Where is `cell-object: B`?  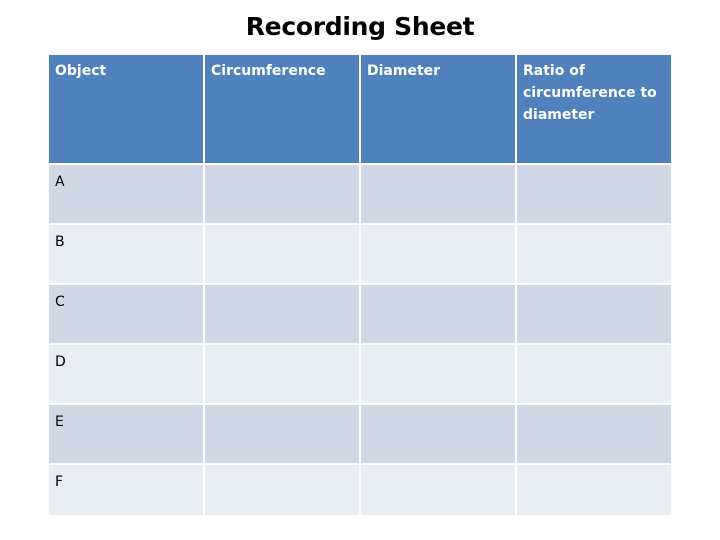 cell-object: B is located at coordinates (126, 254).